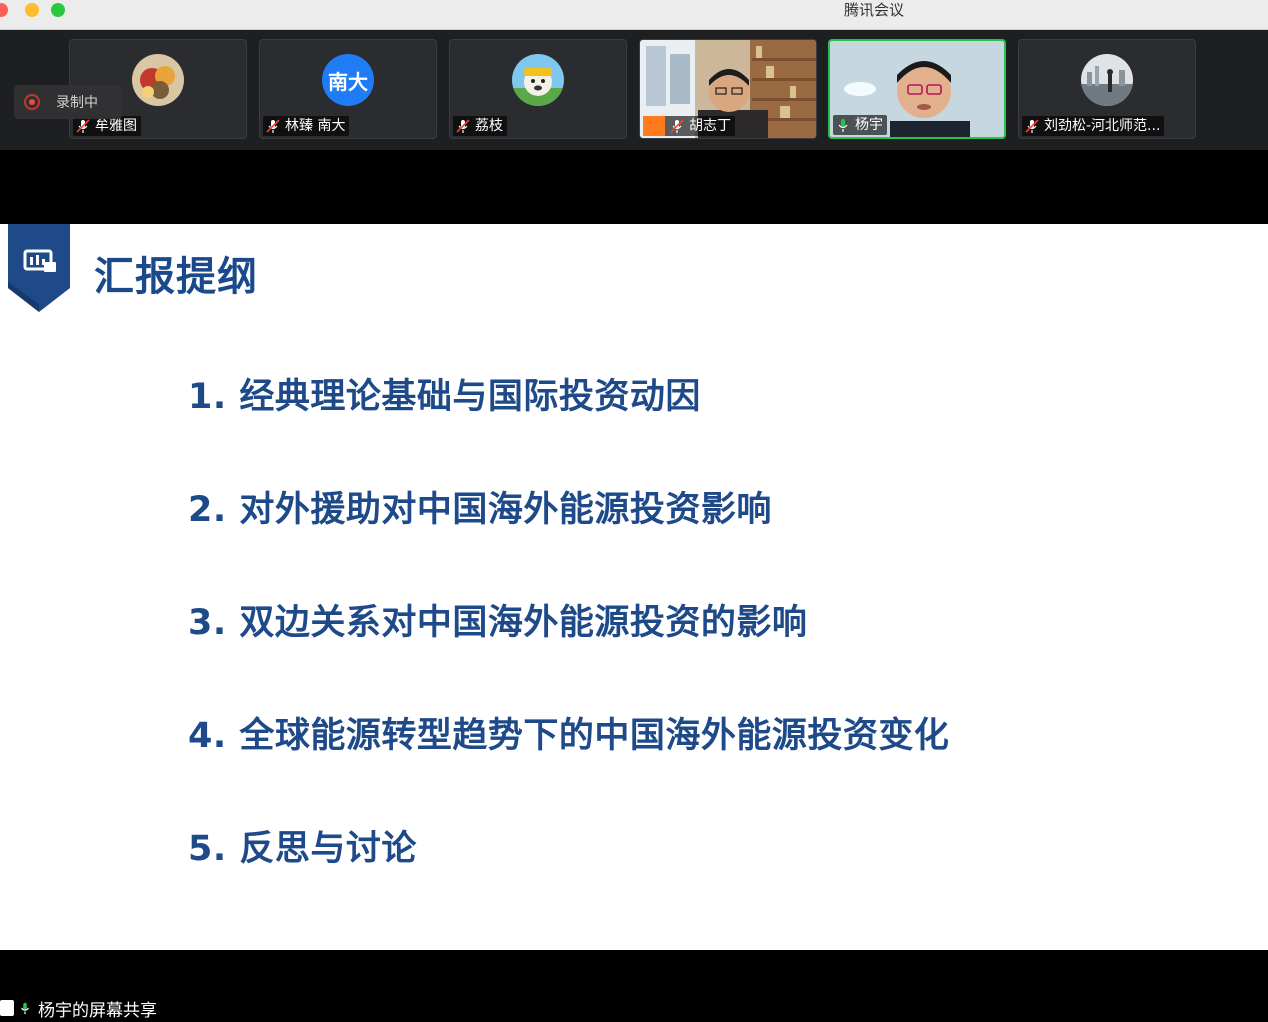 The height and width of the screenshot is (1022, 1268). I want to click on participant-nametag: 荔枝, so click(480, 126).